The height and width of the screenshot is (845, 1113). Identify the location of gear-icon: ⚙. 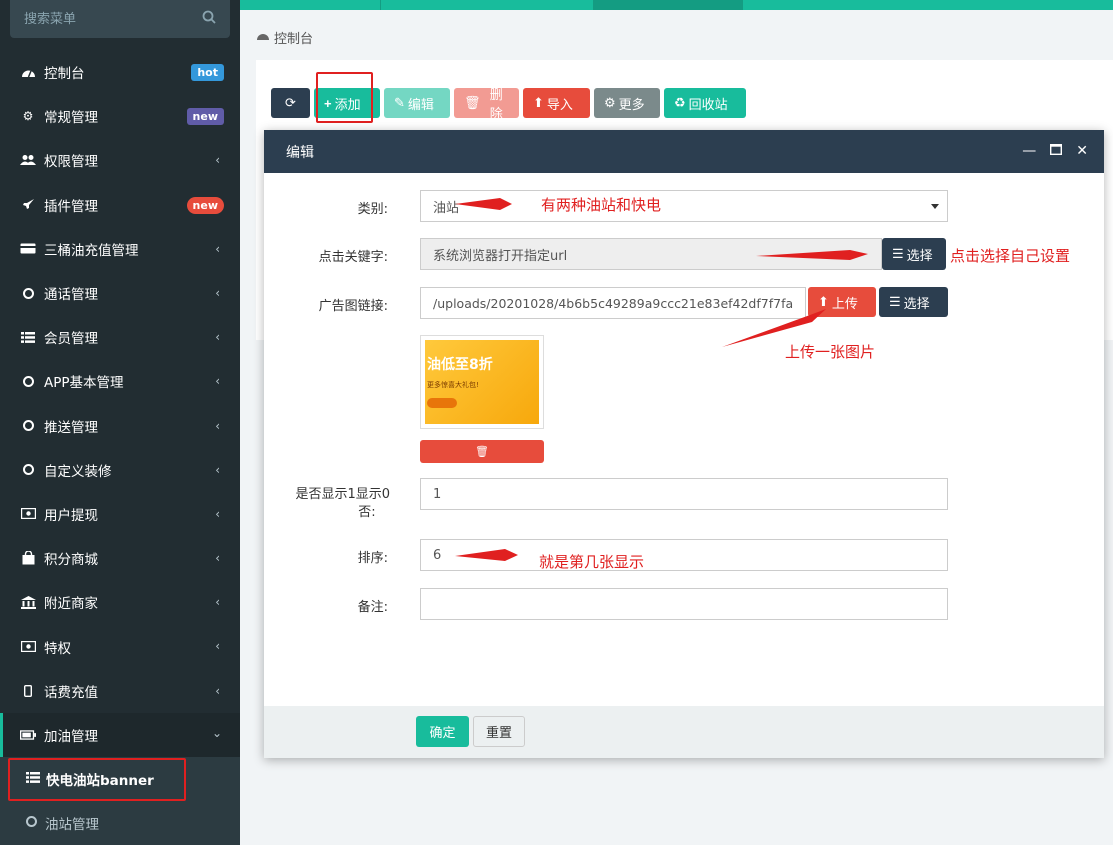
(610, 102).